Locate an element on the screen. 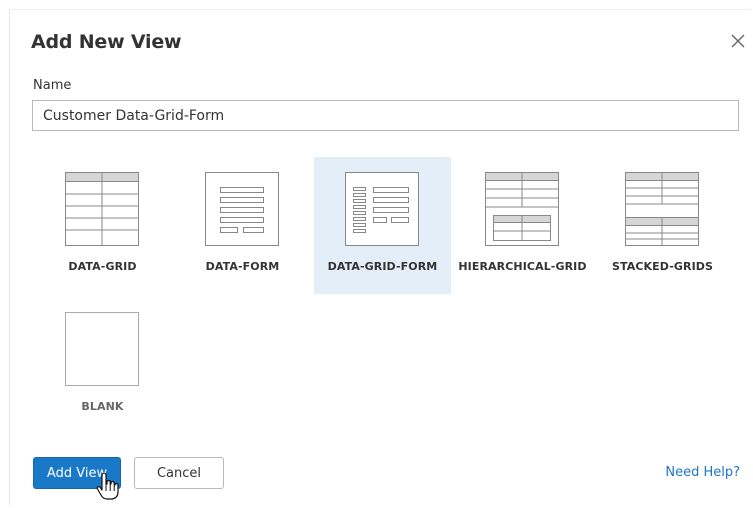 The height and width of the screenshot is (508, 753). view-type-data-form: DATA-FORM is located at coordinates (242, 225).